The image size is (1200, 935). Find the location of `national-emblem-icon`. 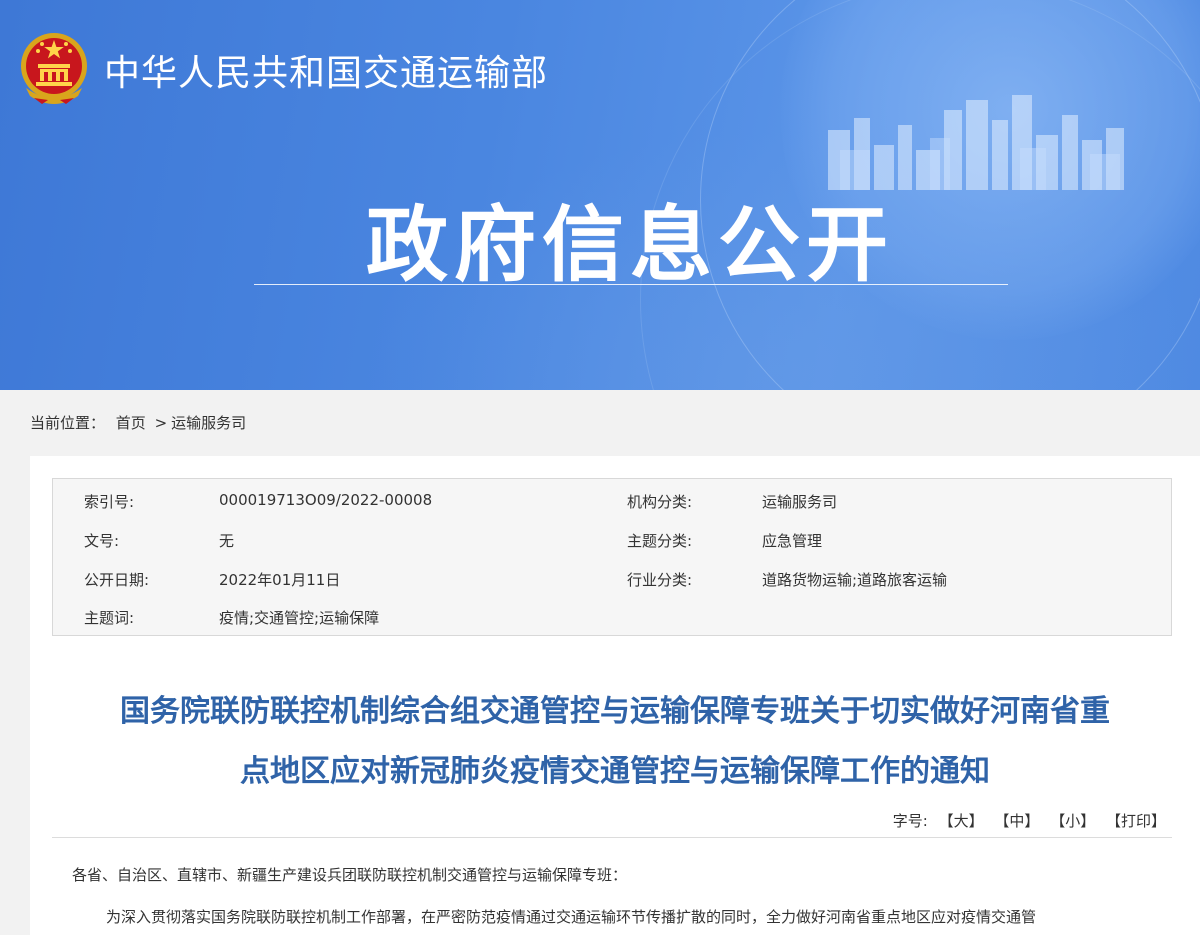

national-emblem-icon is located at coordinates (54, 68).